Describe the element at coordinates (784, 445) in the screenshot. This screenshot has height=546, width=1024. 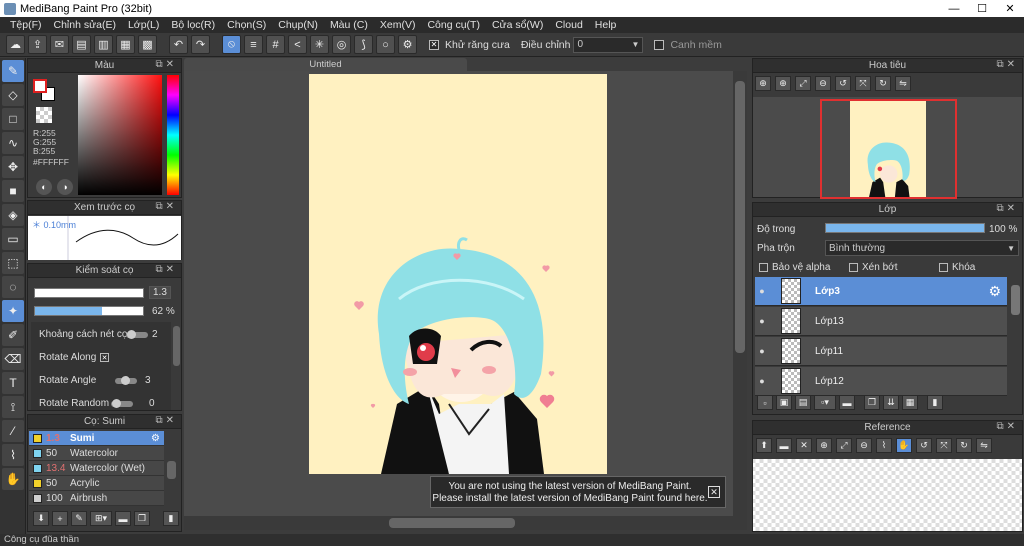
I see `open-folder-icon: ▬` at that location.